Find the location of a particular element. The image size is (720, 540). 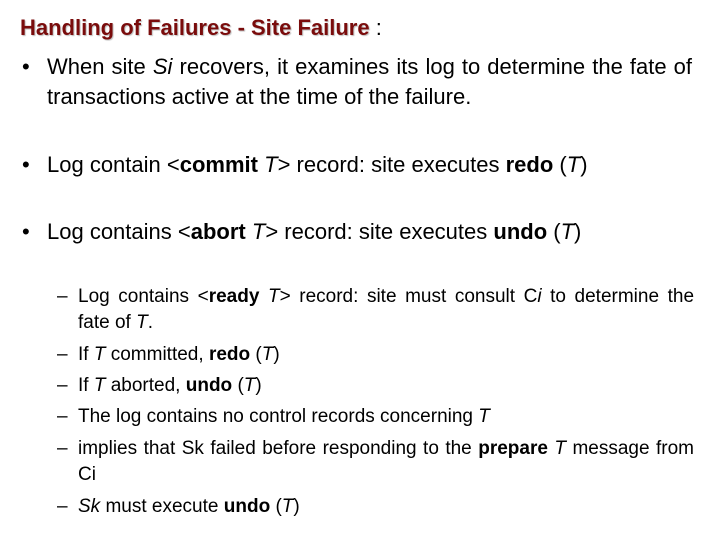

title-colon: : is located at coordinates (375, 27).